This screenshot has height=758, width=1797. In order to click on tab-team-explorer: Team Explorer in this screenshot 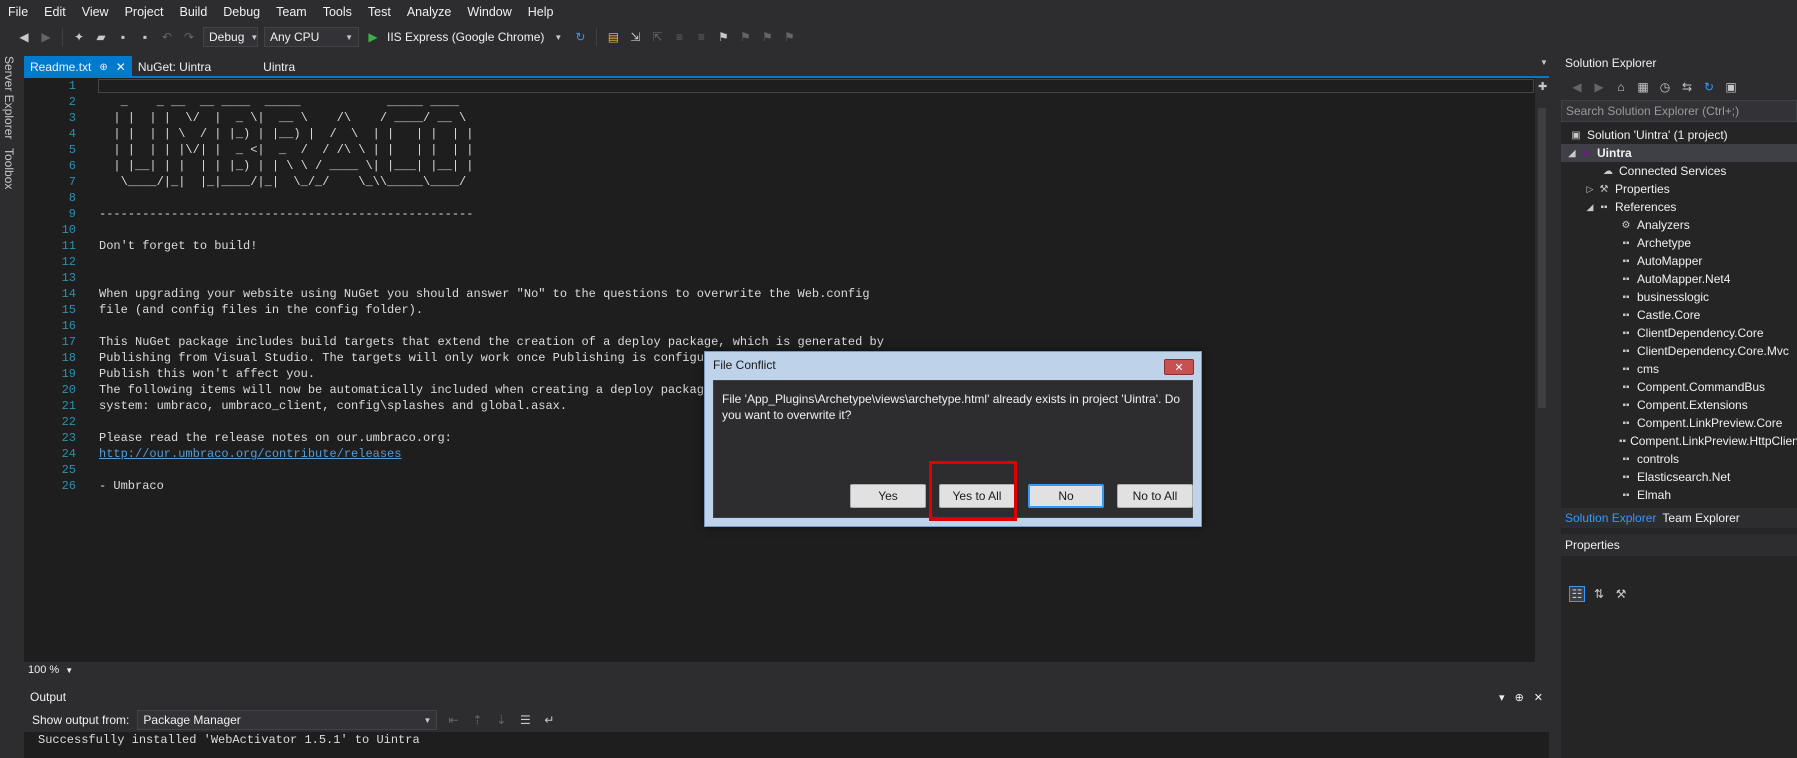, I will do `click(1700, 518)`.